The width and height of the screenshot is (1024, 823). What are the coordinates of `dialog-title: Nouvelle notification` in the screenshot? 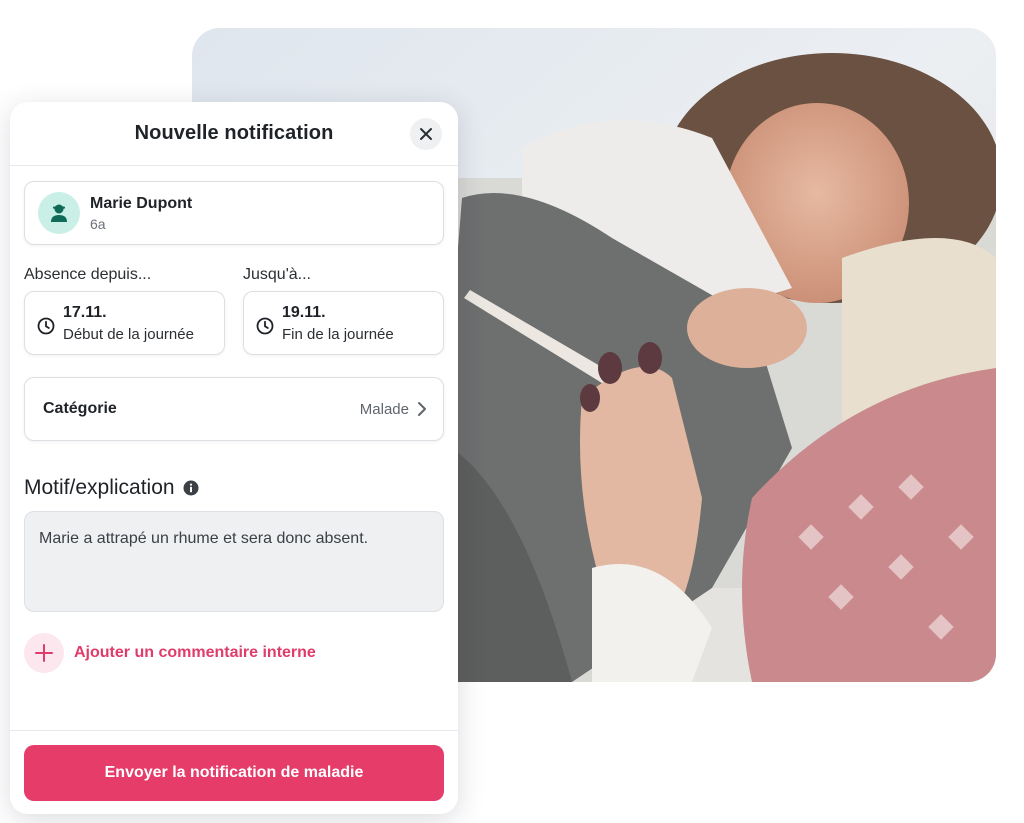 It's located at (234, 133).